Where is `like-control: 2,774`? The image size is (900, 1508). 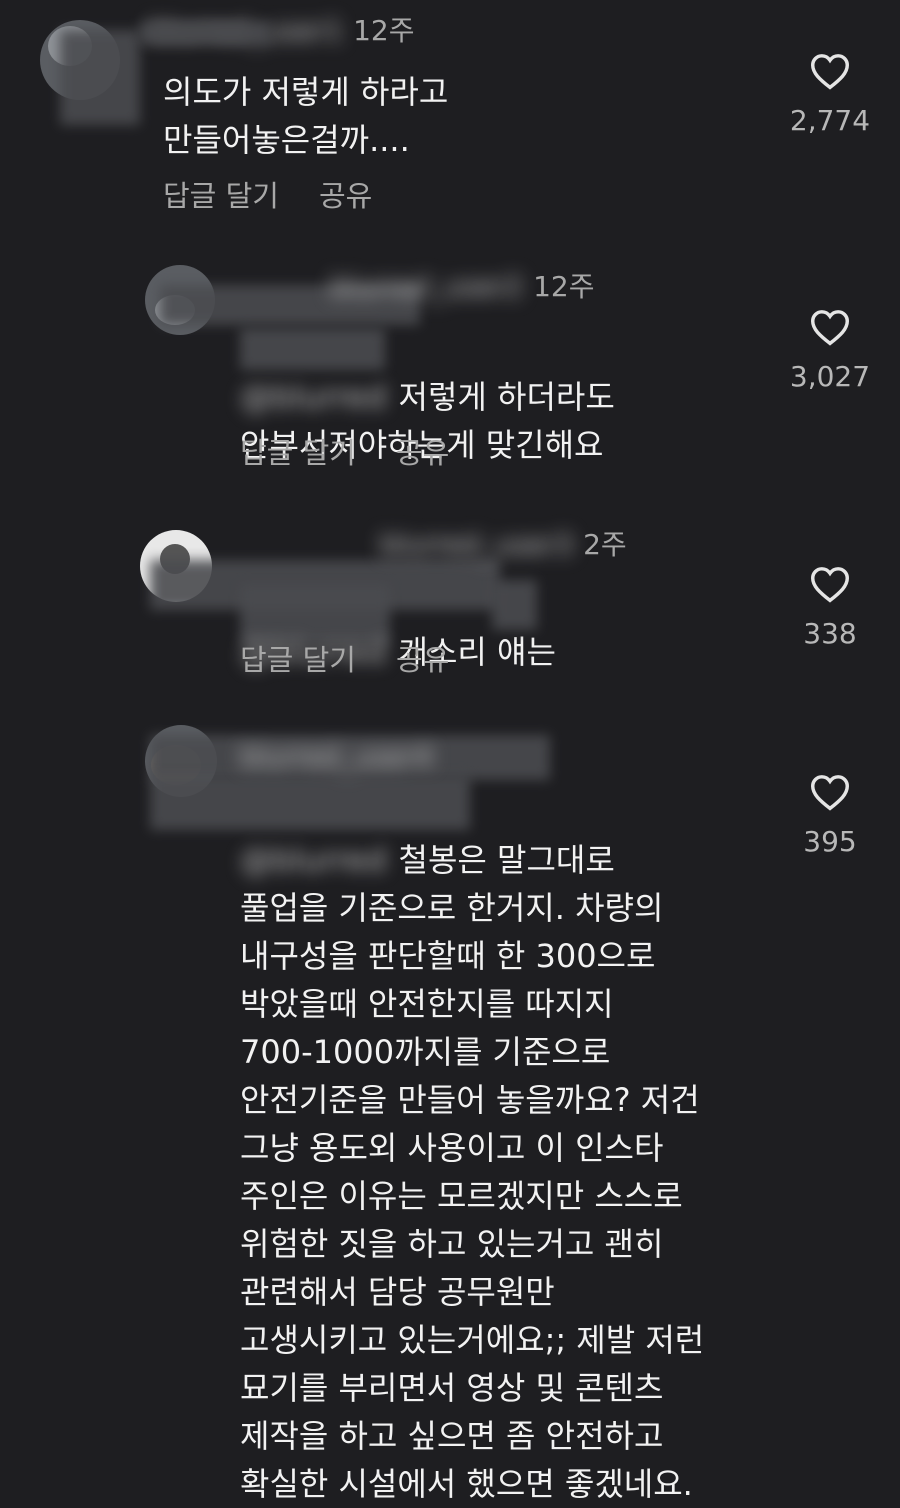
like-control: 2,774 is located at coordinates (830, 95).